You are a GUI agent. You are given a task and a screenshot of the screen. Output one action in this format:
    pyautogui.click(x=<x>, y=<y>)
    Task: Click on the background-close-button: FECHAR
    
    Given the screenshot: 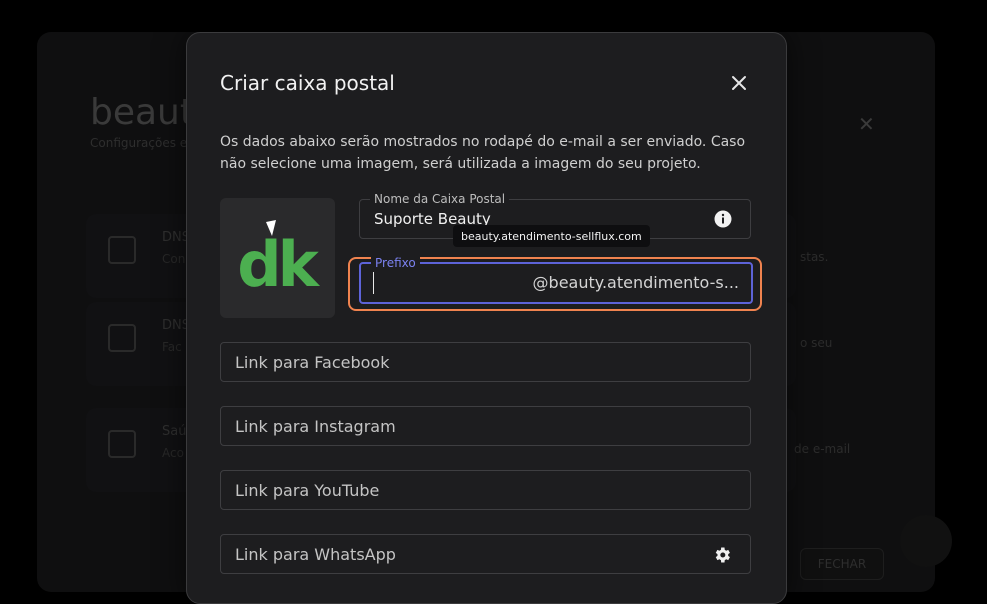 What is the action you would take?
    pyautogui.click(x=842, y=564)
    